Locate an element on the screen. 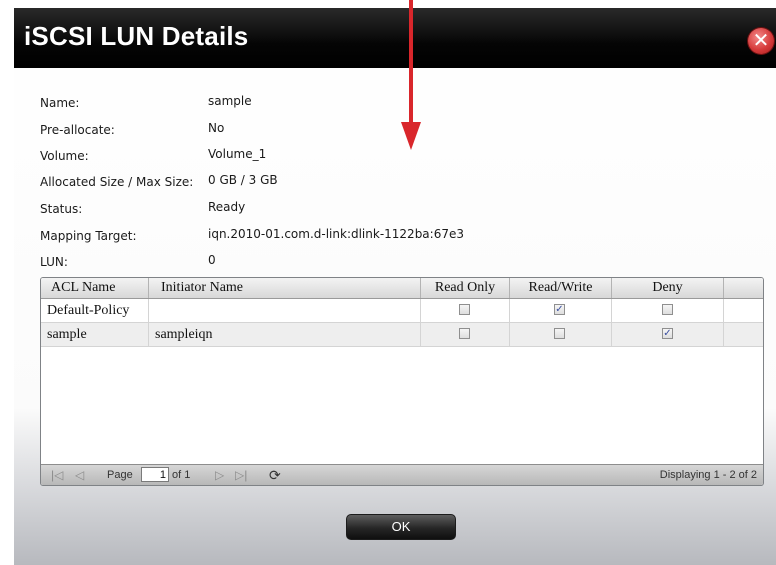 Image resolution: width=776 pixels, height=565 pixels. deny-cell is located at coordinates (668, 310).